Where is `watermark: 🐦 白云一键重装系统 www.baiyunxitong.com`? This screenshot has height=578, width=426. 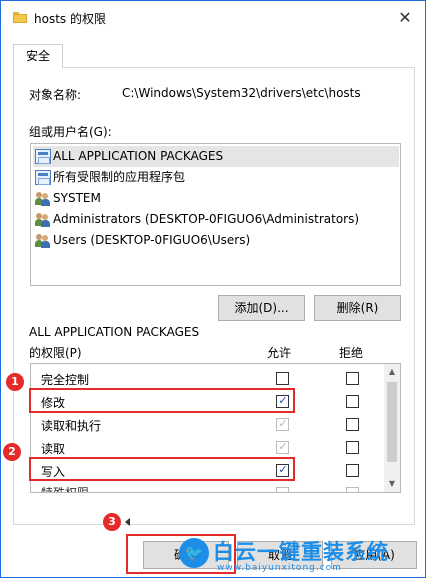
watermark: 🐦 白云一键重装系统 www.baiyunxitong.com is located at coordinates (302, 557).